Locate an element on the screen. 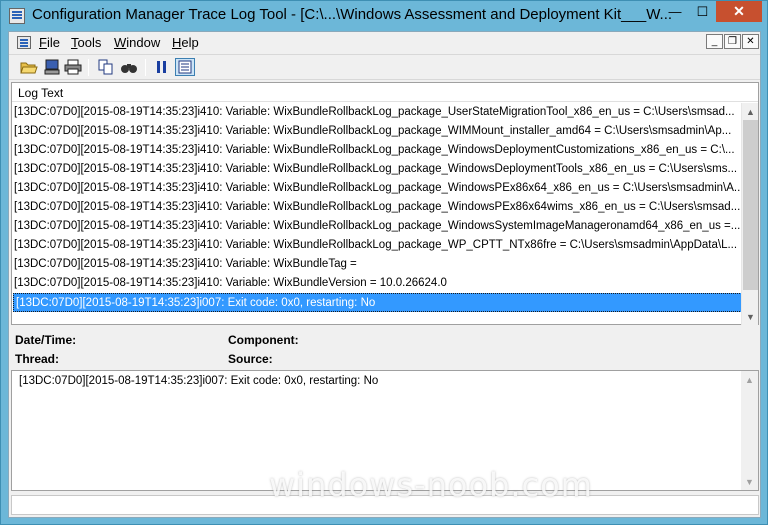 This screenshot has width=768, height=525. filter-icon is located at coordinates (185, 67).